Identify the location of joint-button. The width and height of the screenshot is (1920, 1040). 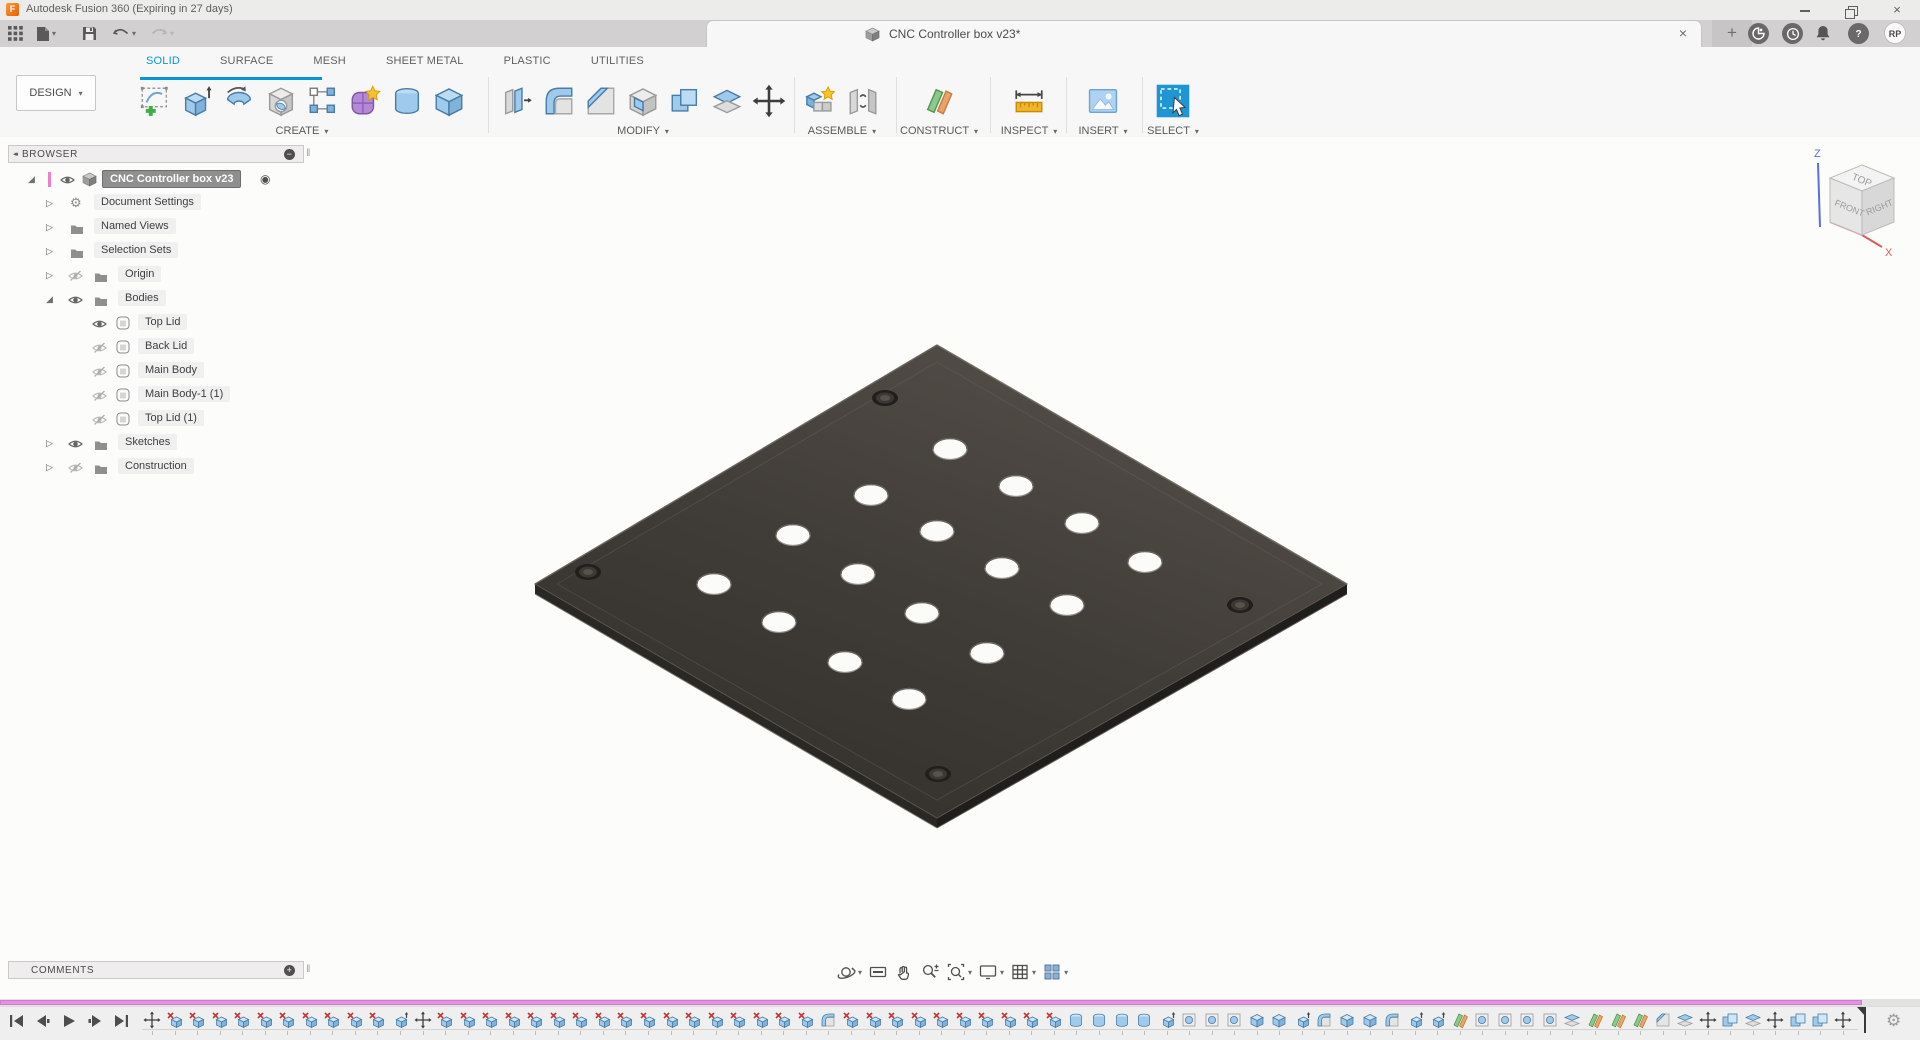
(863, 101).